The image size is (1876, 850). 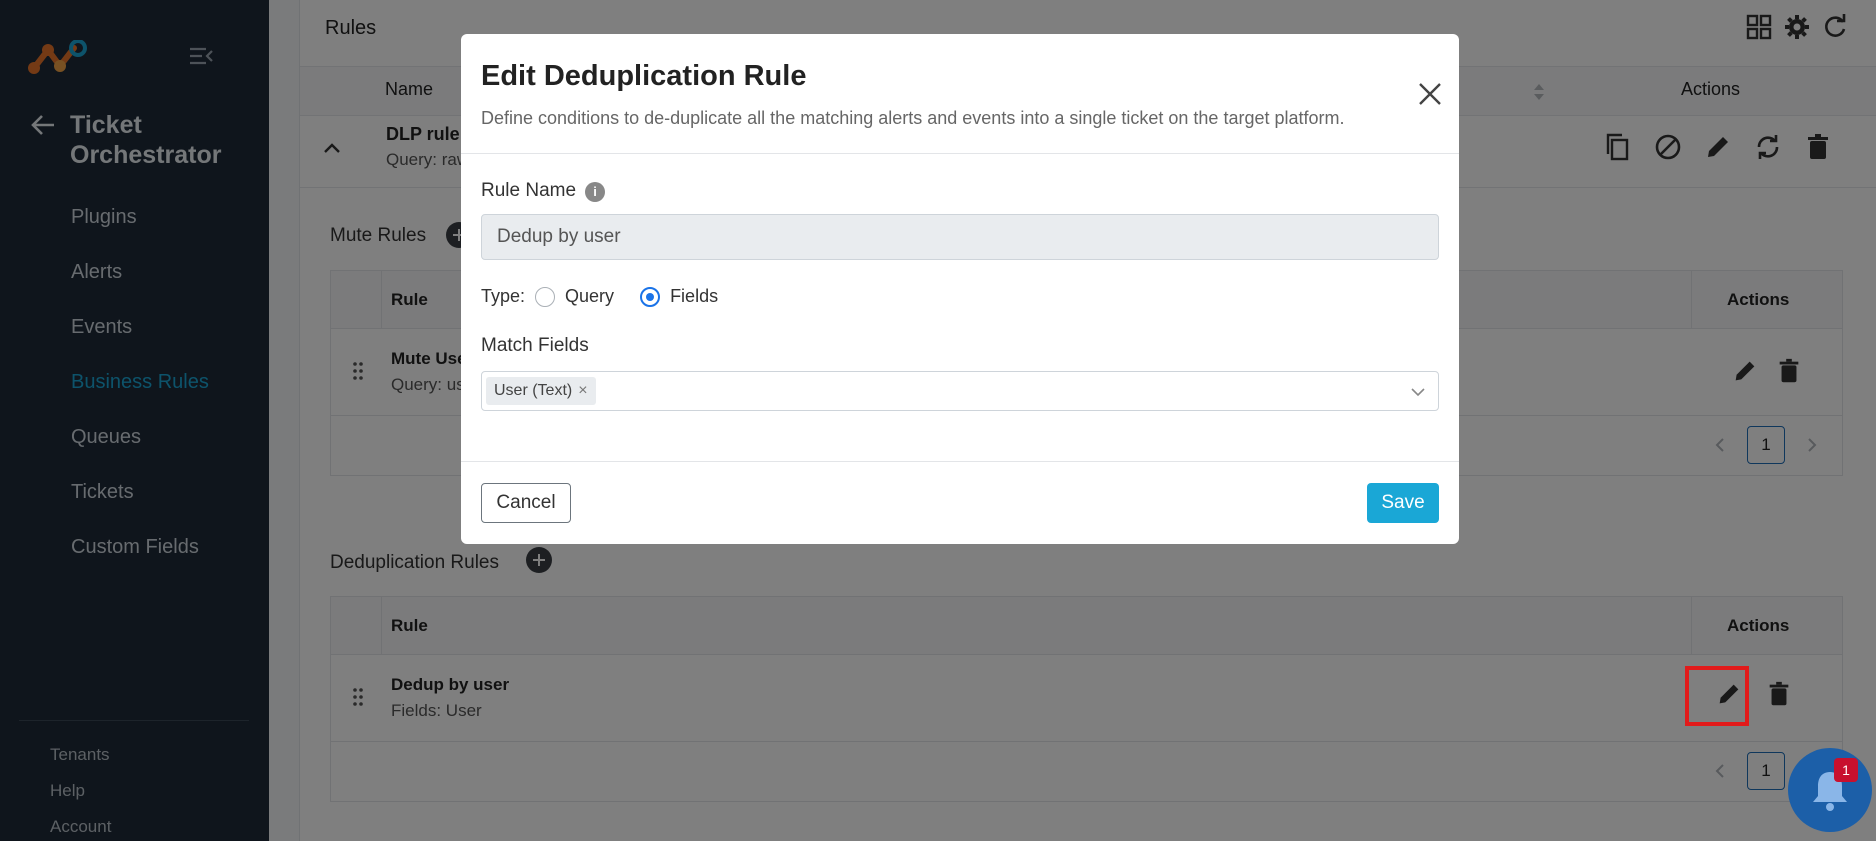 I want to click on chevron-down-icon, so click(x=1418, y=392).